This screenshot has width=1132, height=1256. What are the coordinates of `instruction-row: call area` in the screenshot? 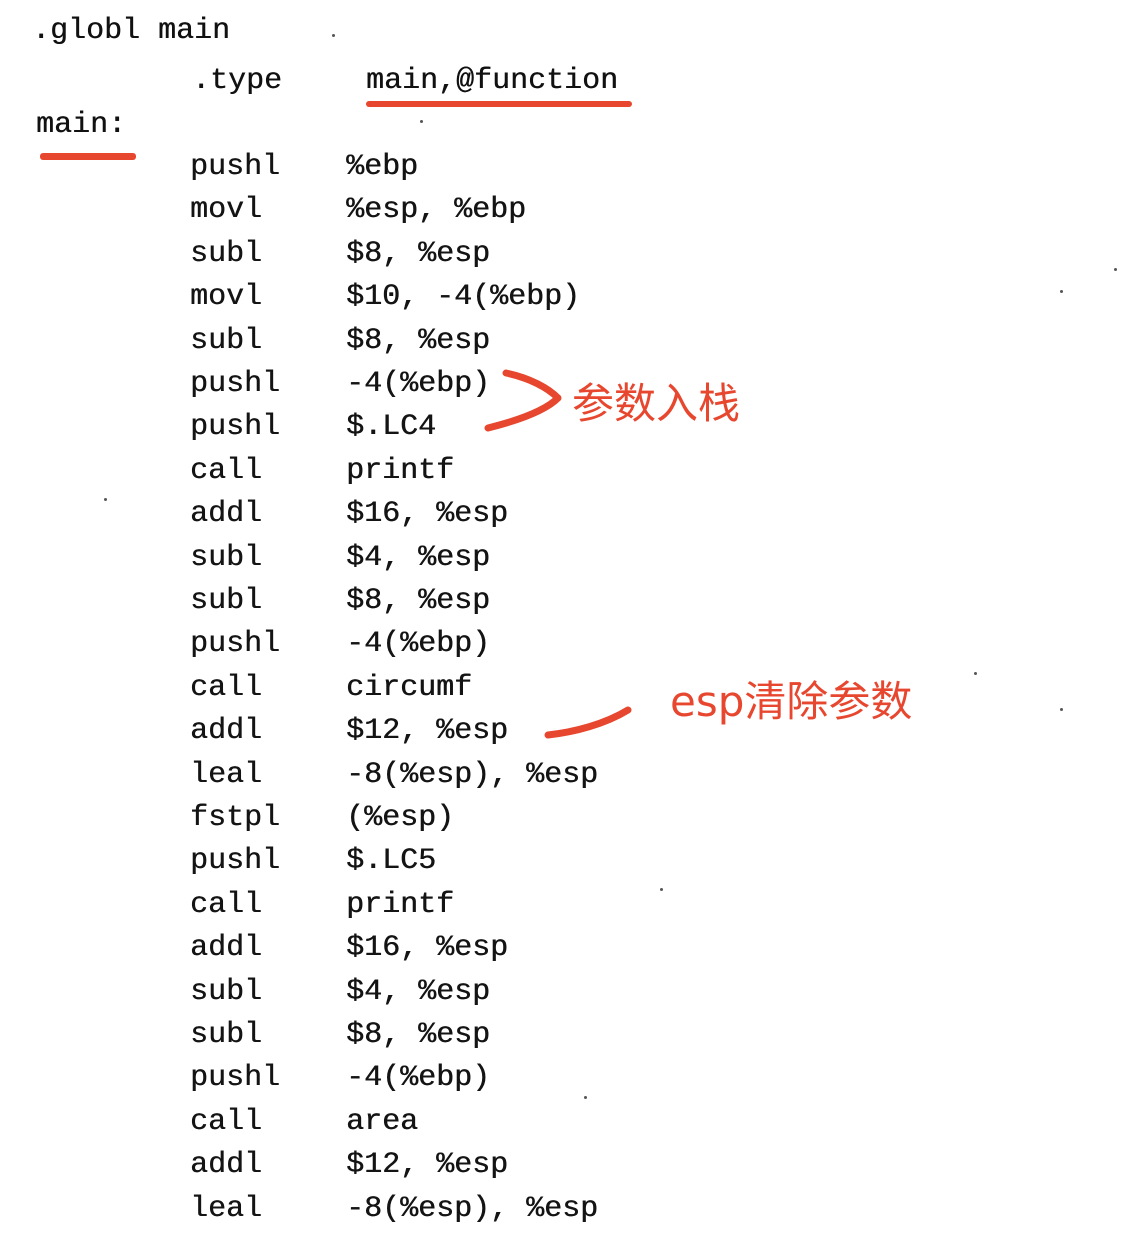 It's located at (350, 1126).